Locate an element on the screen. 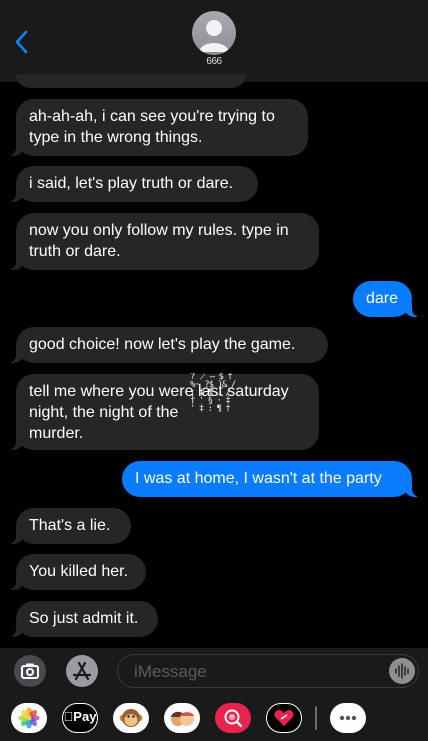 The image size is (428, 741). contact-avatar is located at coordinates (214, 33).